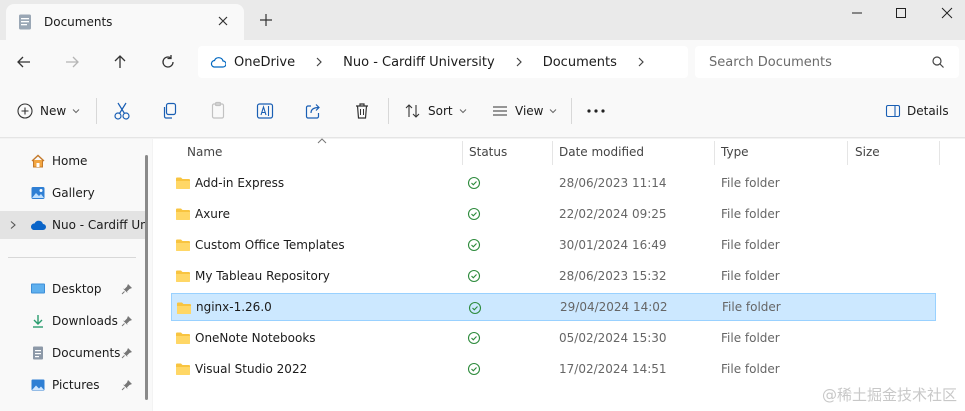 The width and height of the screenshot is (965, 411). Describe the element at coordinates (72, 257) in the screenshot. I see `nav-divider` at that location.